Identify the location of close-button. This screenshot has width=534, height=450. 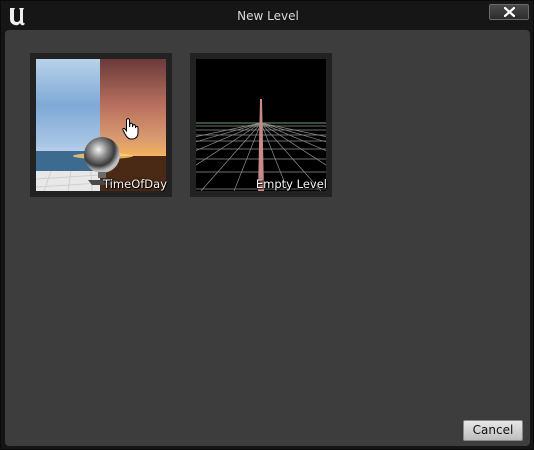
(509, 12).